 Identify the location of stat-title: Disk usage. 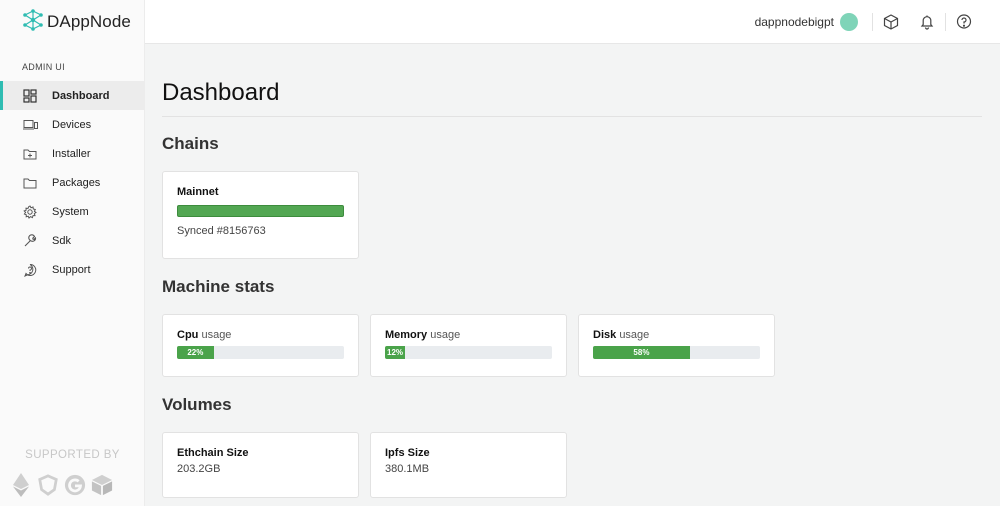
(621, 335).